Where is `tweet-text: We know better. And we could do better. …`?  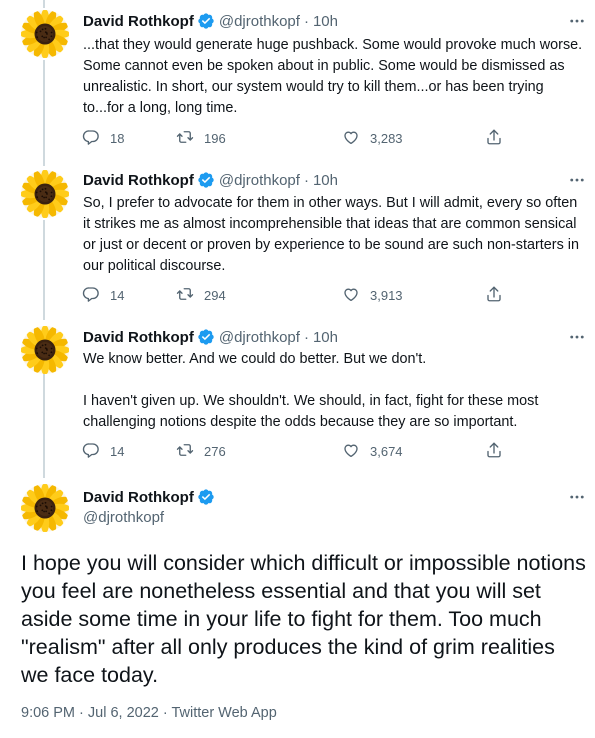 tweet-text: We know better. And we could do better. … is located at coordinates (311, 390).